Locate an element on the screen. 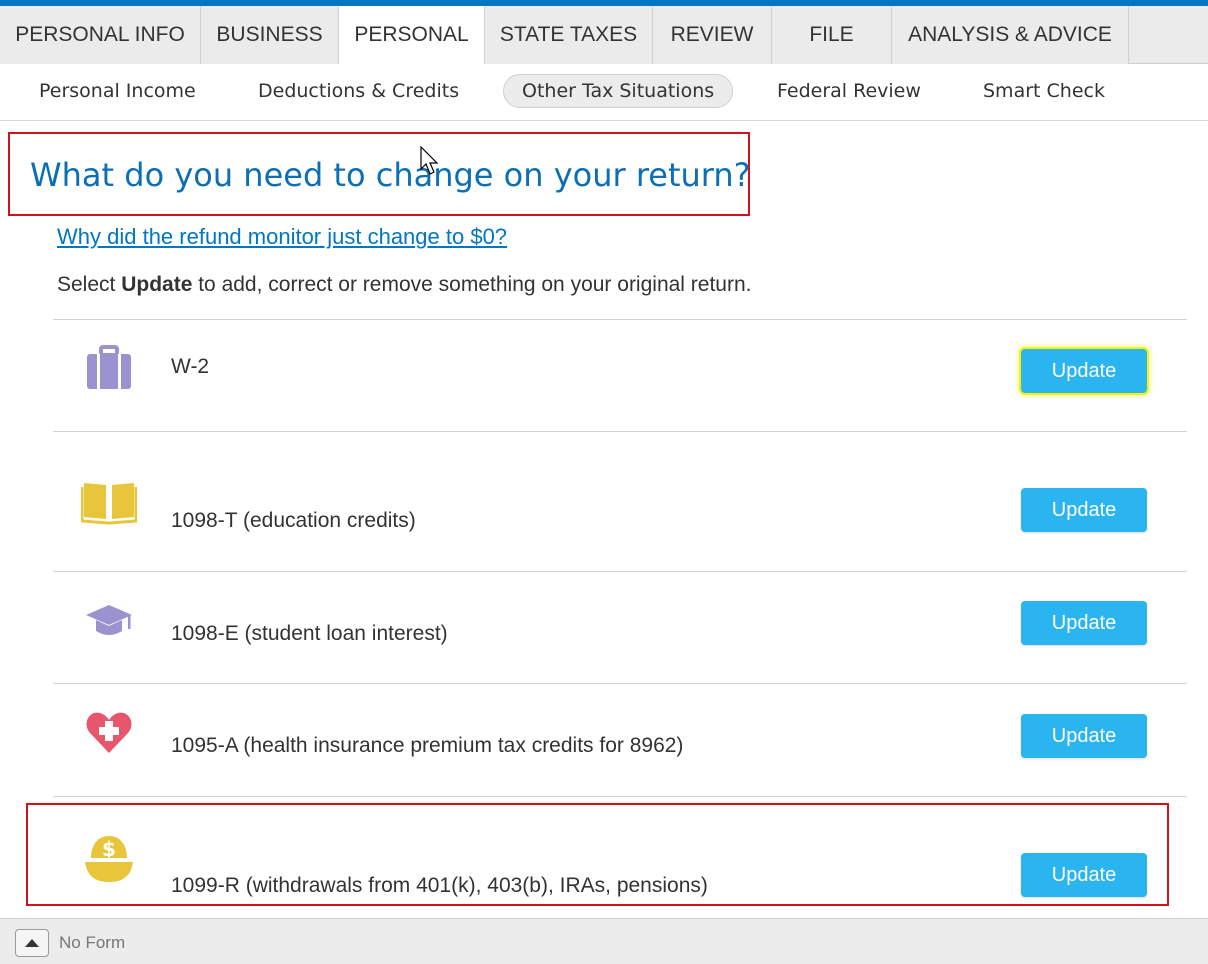 This screenshot has width=1208, height=964. form-footer-bar: No Form is located at coordinates (604, 941).